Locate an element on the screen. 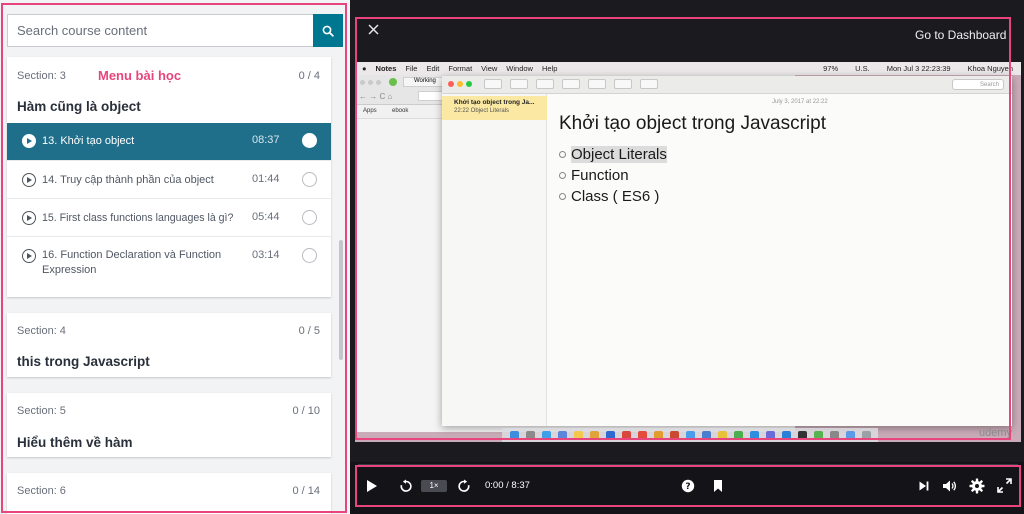  search-input is located at coordinates (160, 30).